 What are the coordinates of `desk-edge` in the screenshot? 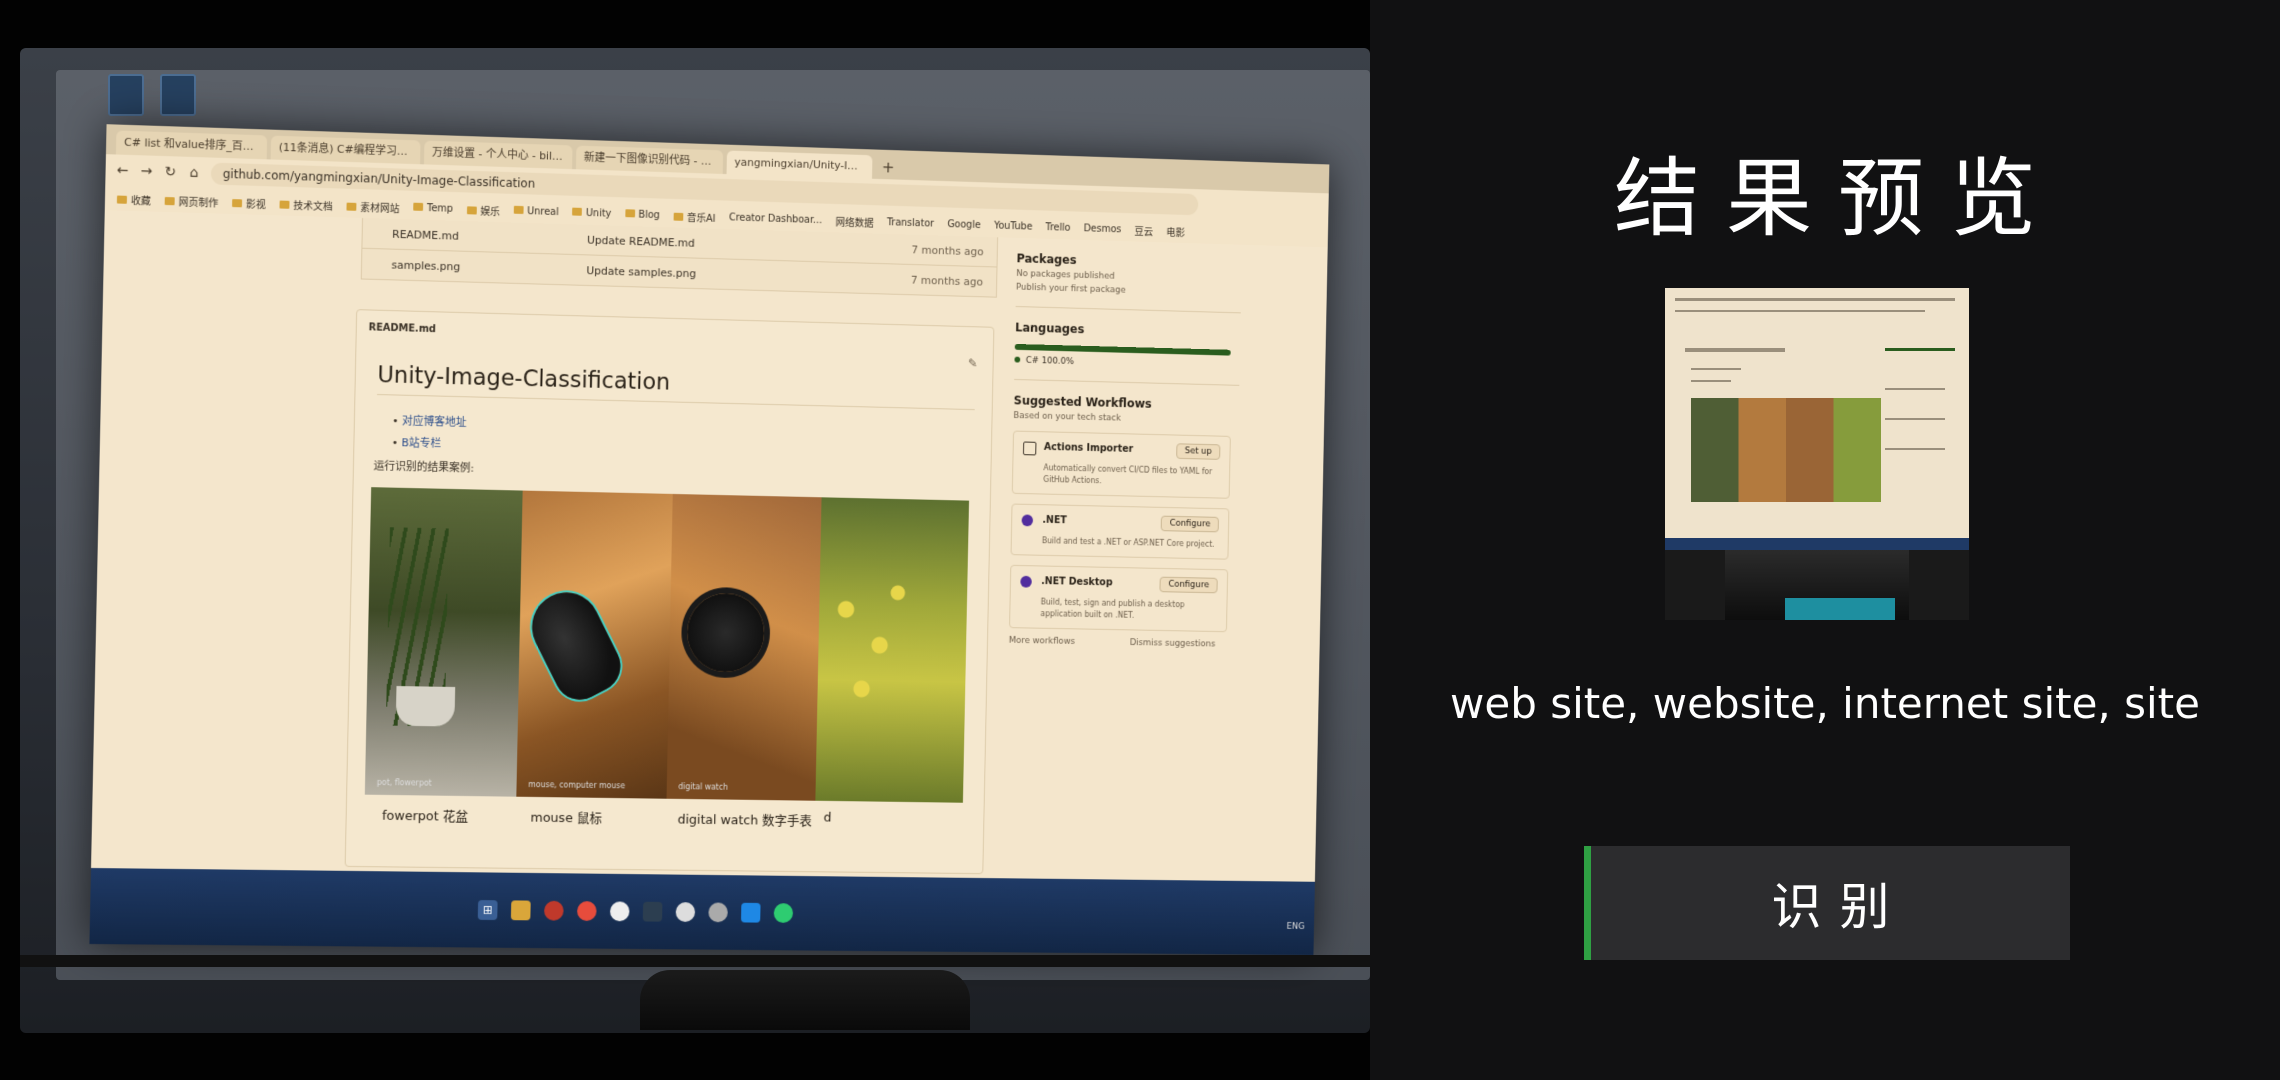 It's located at (695, 961).